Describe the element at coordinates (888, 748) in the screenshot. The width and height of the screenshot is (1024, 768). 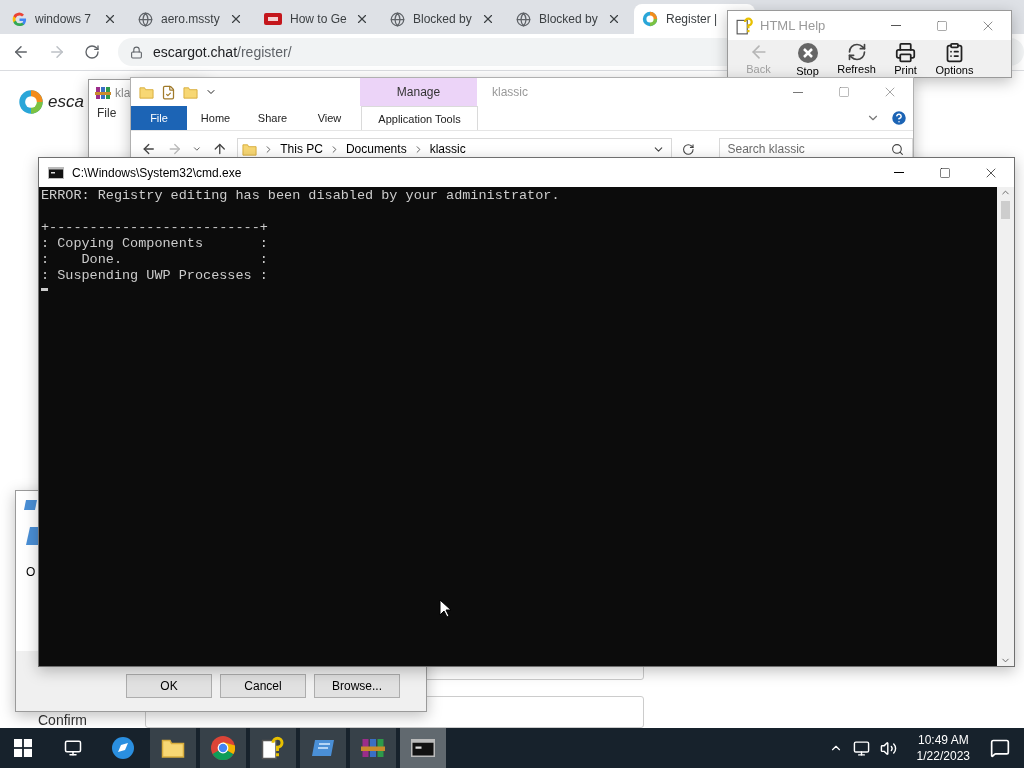
I see `speaker-icon` at that location.